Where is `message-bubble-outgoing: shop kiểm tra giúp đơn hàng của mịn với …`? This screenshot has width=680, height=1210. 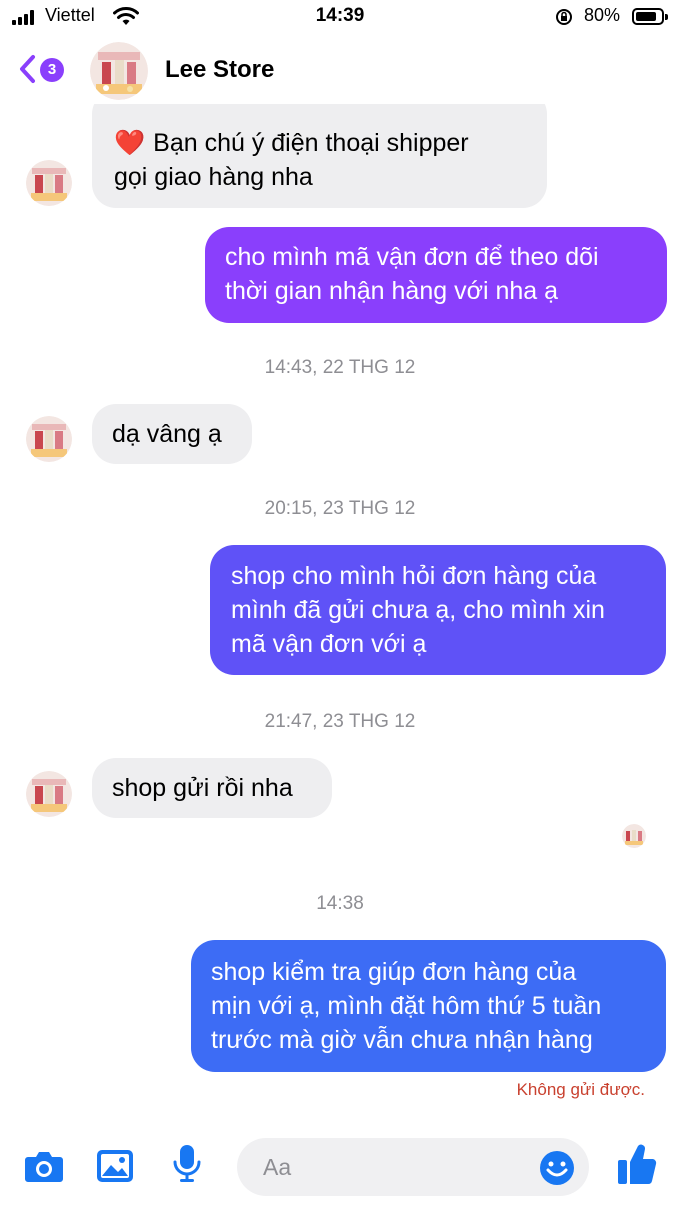
message-bubble-outgoing: shop kiểm tra giúp đơn hàng của mịn với … is located at coordinates (428, 1006).